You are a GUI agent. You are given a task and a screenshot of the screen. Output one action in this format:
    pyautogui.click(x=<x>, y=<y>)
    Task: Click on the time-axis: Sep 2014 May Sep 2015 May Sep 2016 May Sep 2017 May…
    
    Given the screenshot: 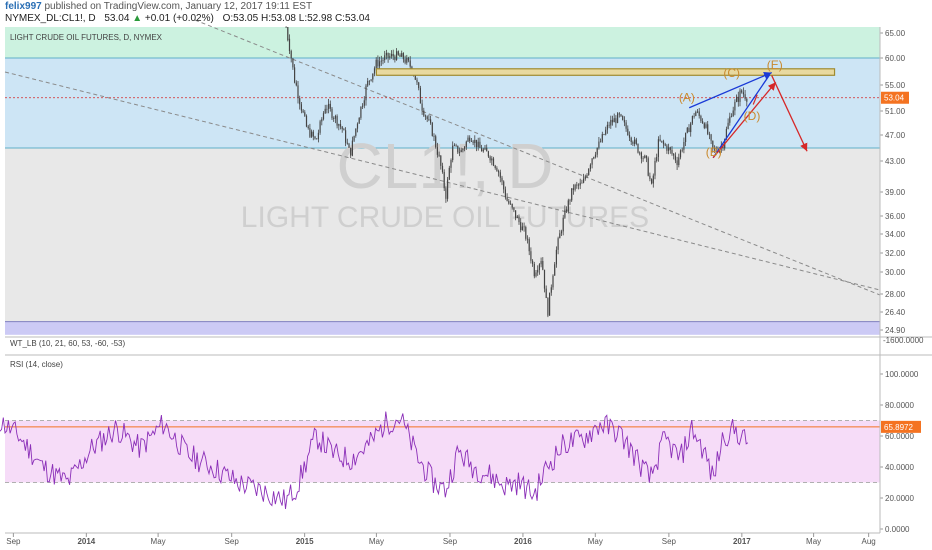 What is the action you would take?
    pyautogui.click(x=441, y=539)
    